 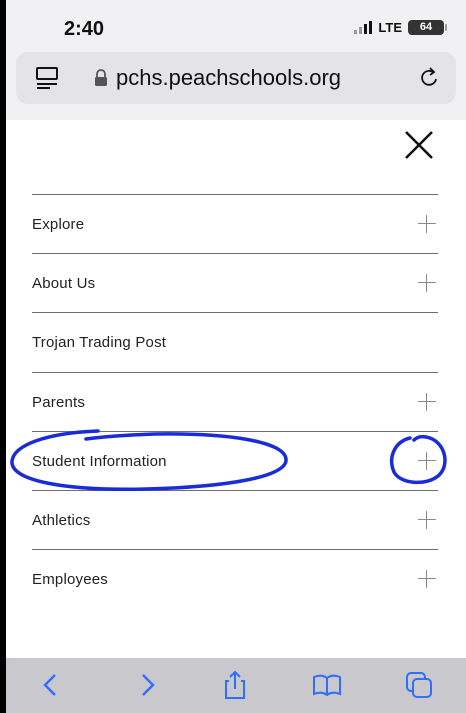 What do you see at coordinates (236, 461) in the screenshot?
I see `menu-item-student-information: Student Information` at bounding box center [236, 461].